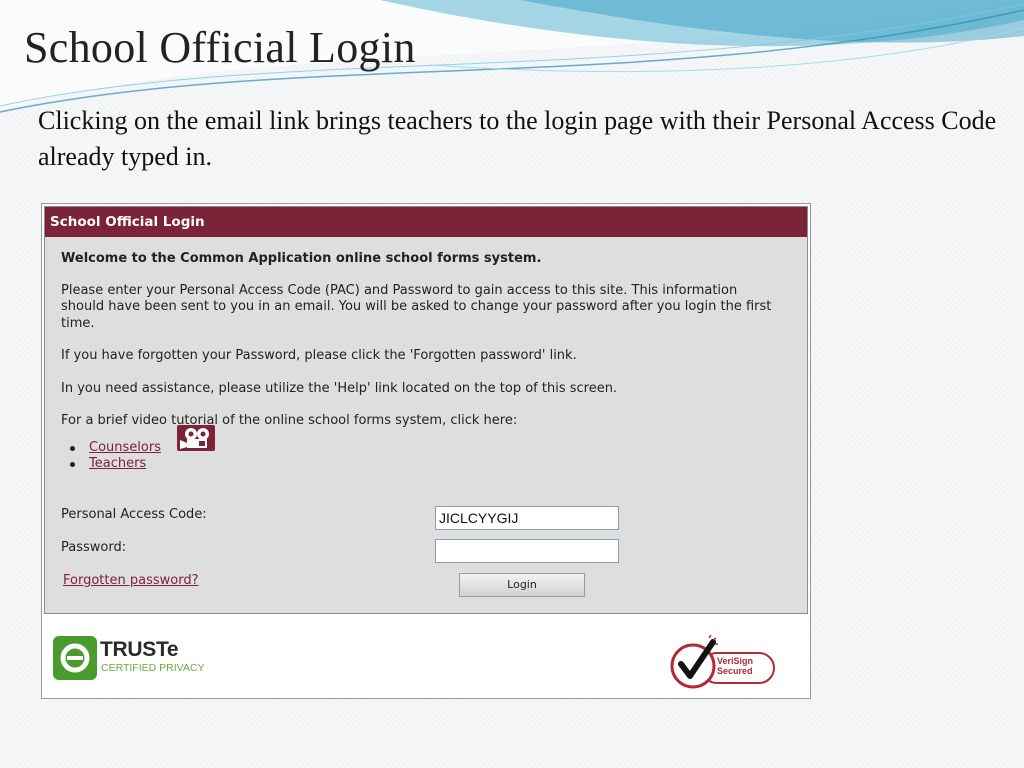 Image resolution: width=1024 pixels, height=768 pixels. Describe the element at coordinates (75, 658) in the screenshot. I see `truste-seal-icon` at that location.